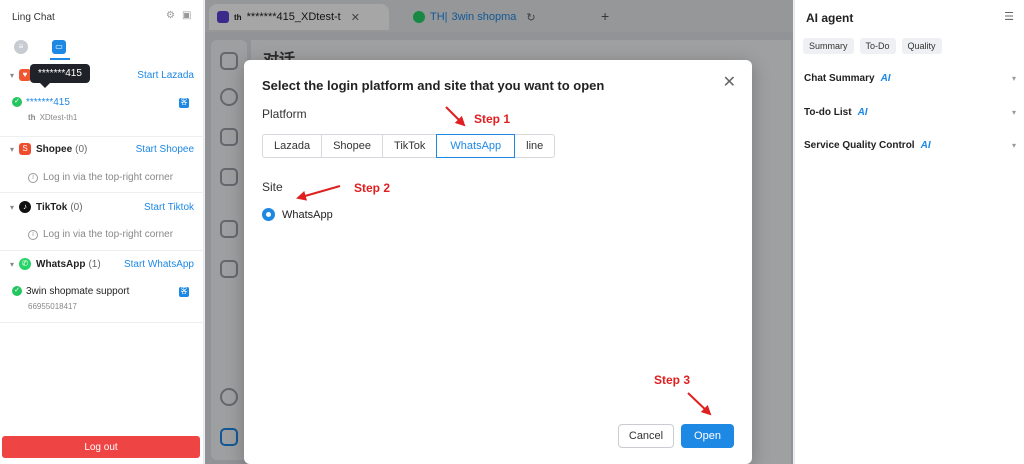 This screenshot has height=464, width=1024. Describe the element at coordinates (268, 214) in the screenshot. I see `radio-selected-icon` at that location.